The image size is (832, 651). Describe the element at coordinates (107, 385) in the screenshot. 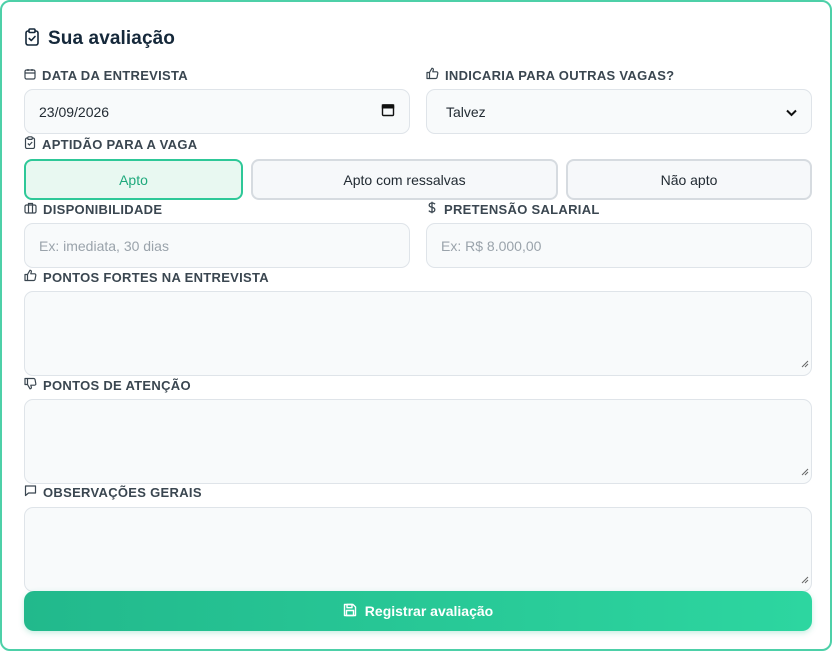

I see `concerns-label: PONTOS DE ATENÇÃO` at that location.